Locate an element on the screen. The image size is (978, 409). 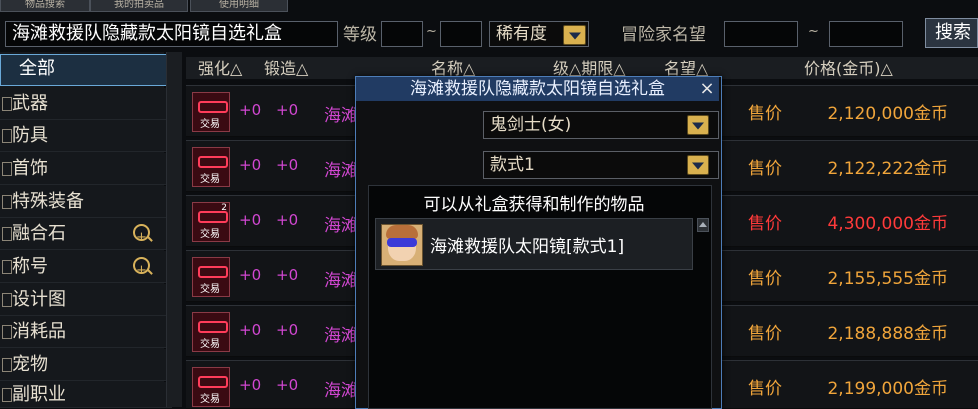
rarity-select: 稀有度 is located at coordinates (539, 34).